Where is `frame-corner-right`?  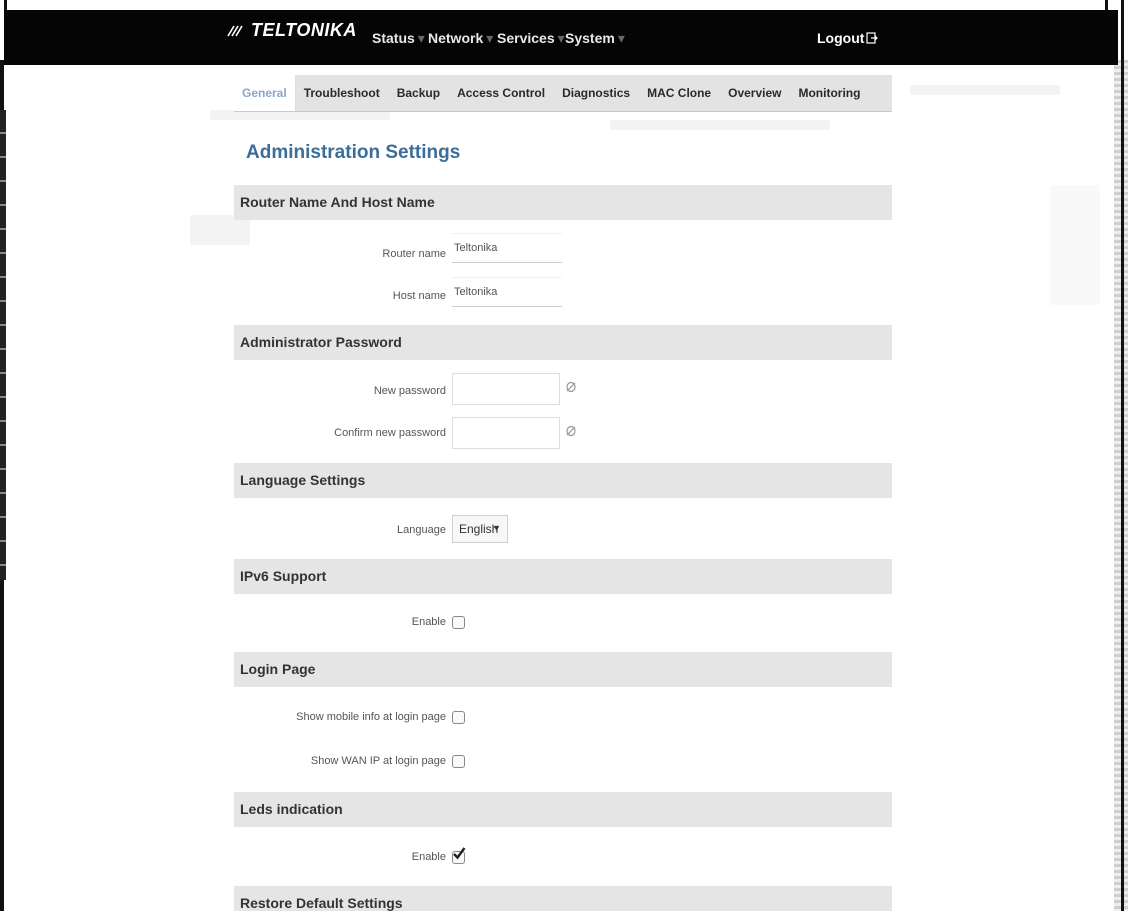
frame-corner-right is located at coordinates (1106, 5).